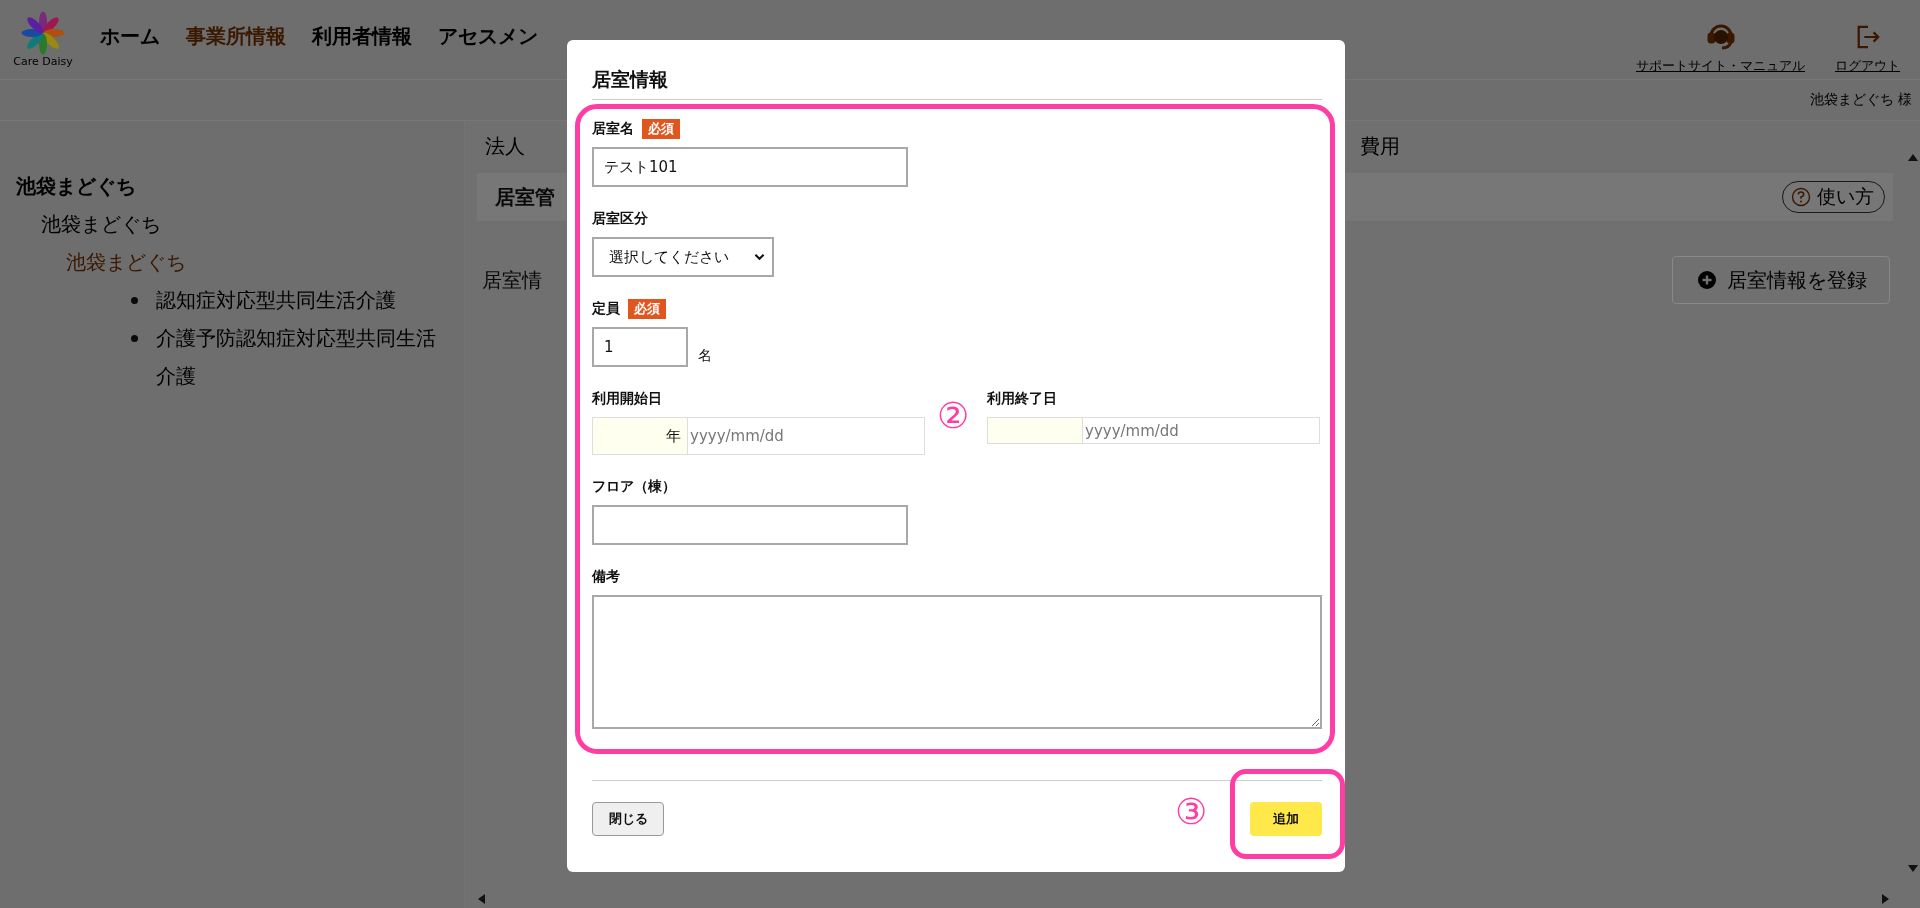  I want to click on section-title: 居室管, so click(525, 197).